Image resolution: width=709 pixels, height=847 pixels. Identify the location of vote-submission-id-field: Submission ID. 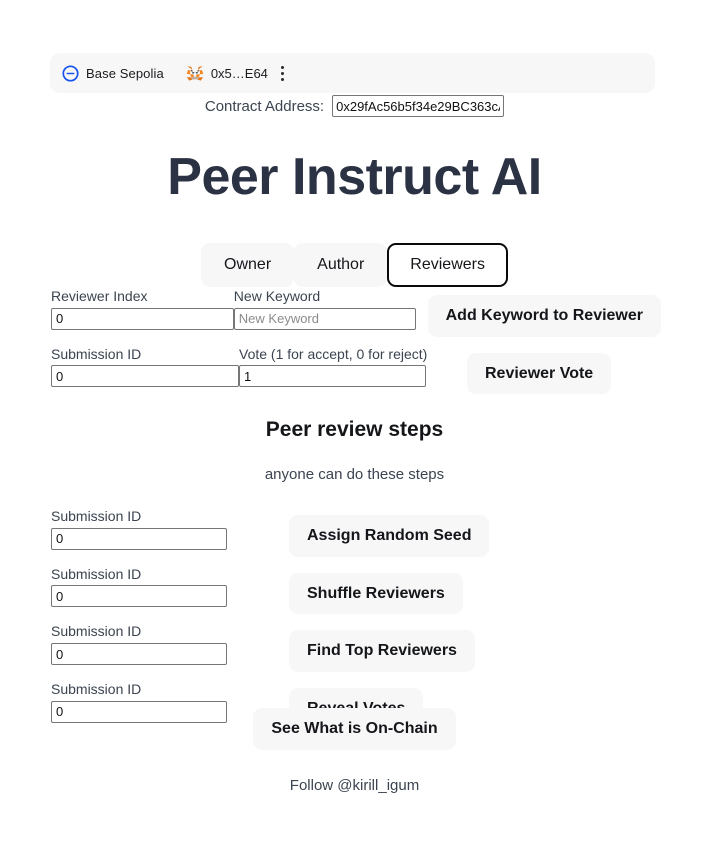
(145, 366).